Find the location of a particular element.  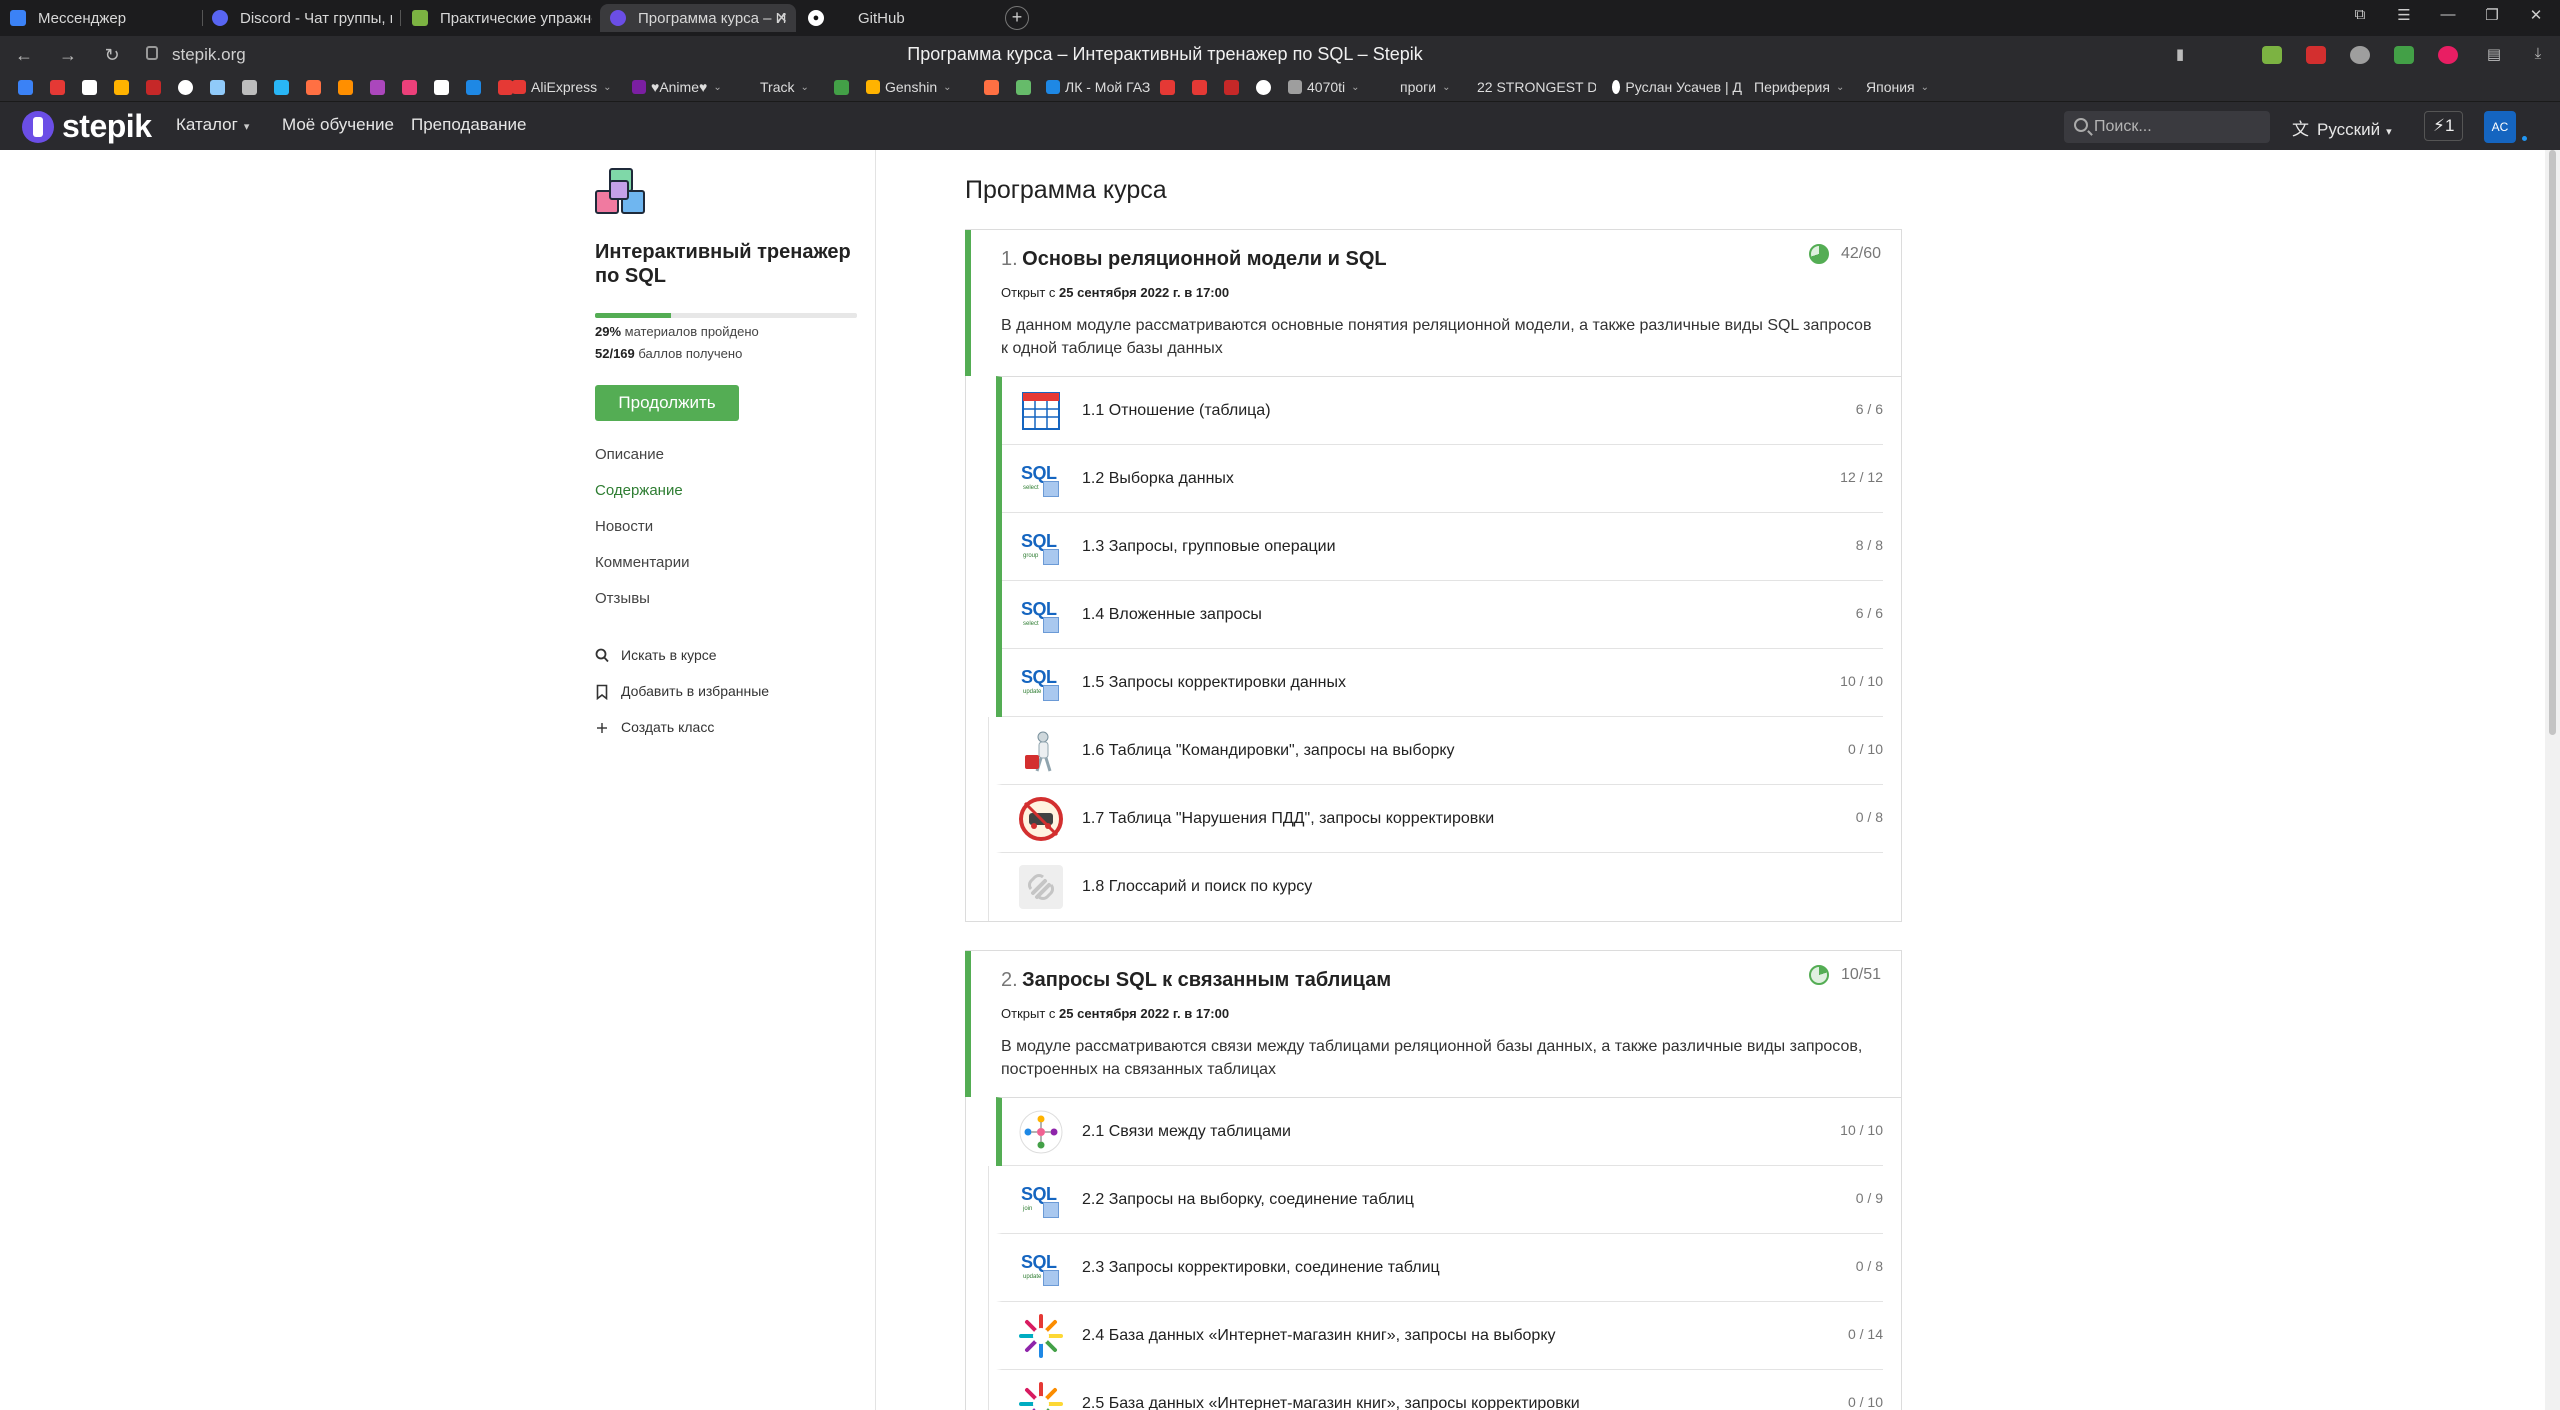

play-icon is located at coordinates (89, 87).